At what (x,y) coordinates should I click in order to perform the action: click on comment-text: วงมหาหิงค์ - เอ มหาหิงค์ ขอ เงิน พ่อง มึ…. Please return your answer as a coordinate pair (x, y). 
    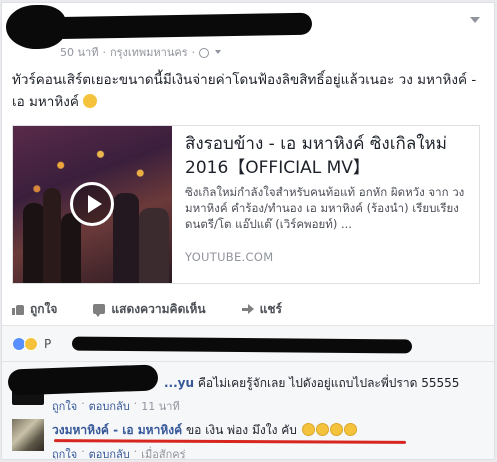
    Looking at the image, I should click on (267, 429).